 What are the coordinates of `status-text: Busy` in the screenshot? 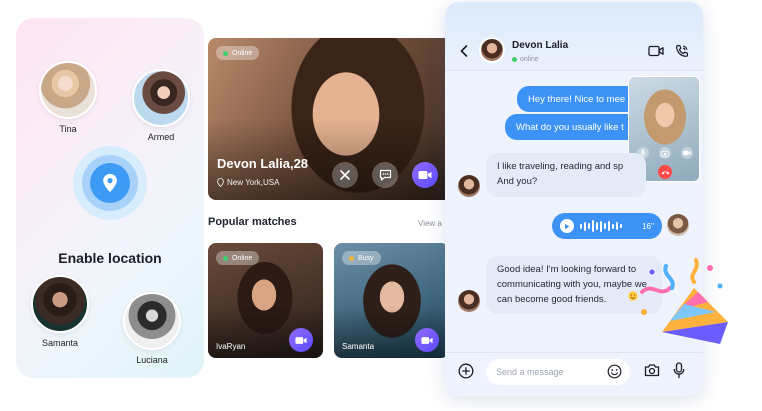 It's located at (366, 258).